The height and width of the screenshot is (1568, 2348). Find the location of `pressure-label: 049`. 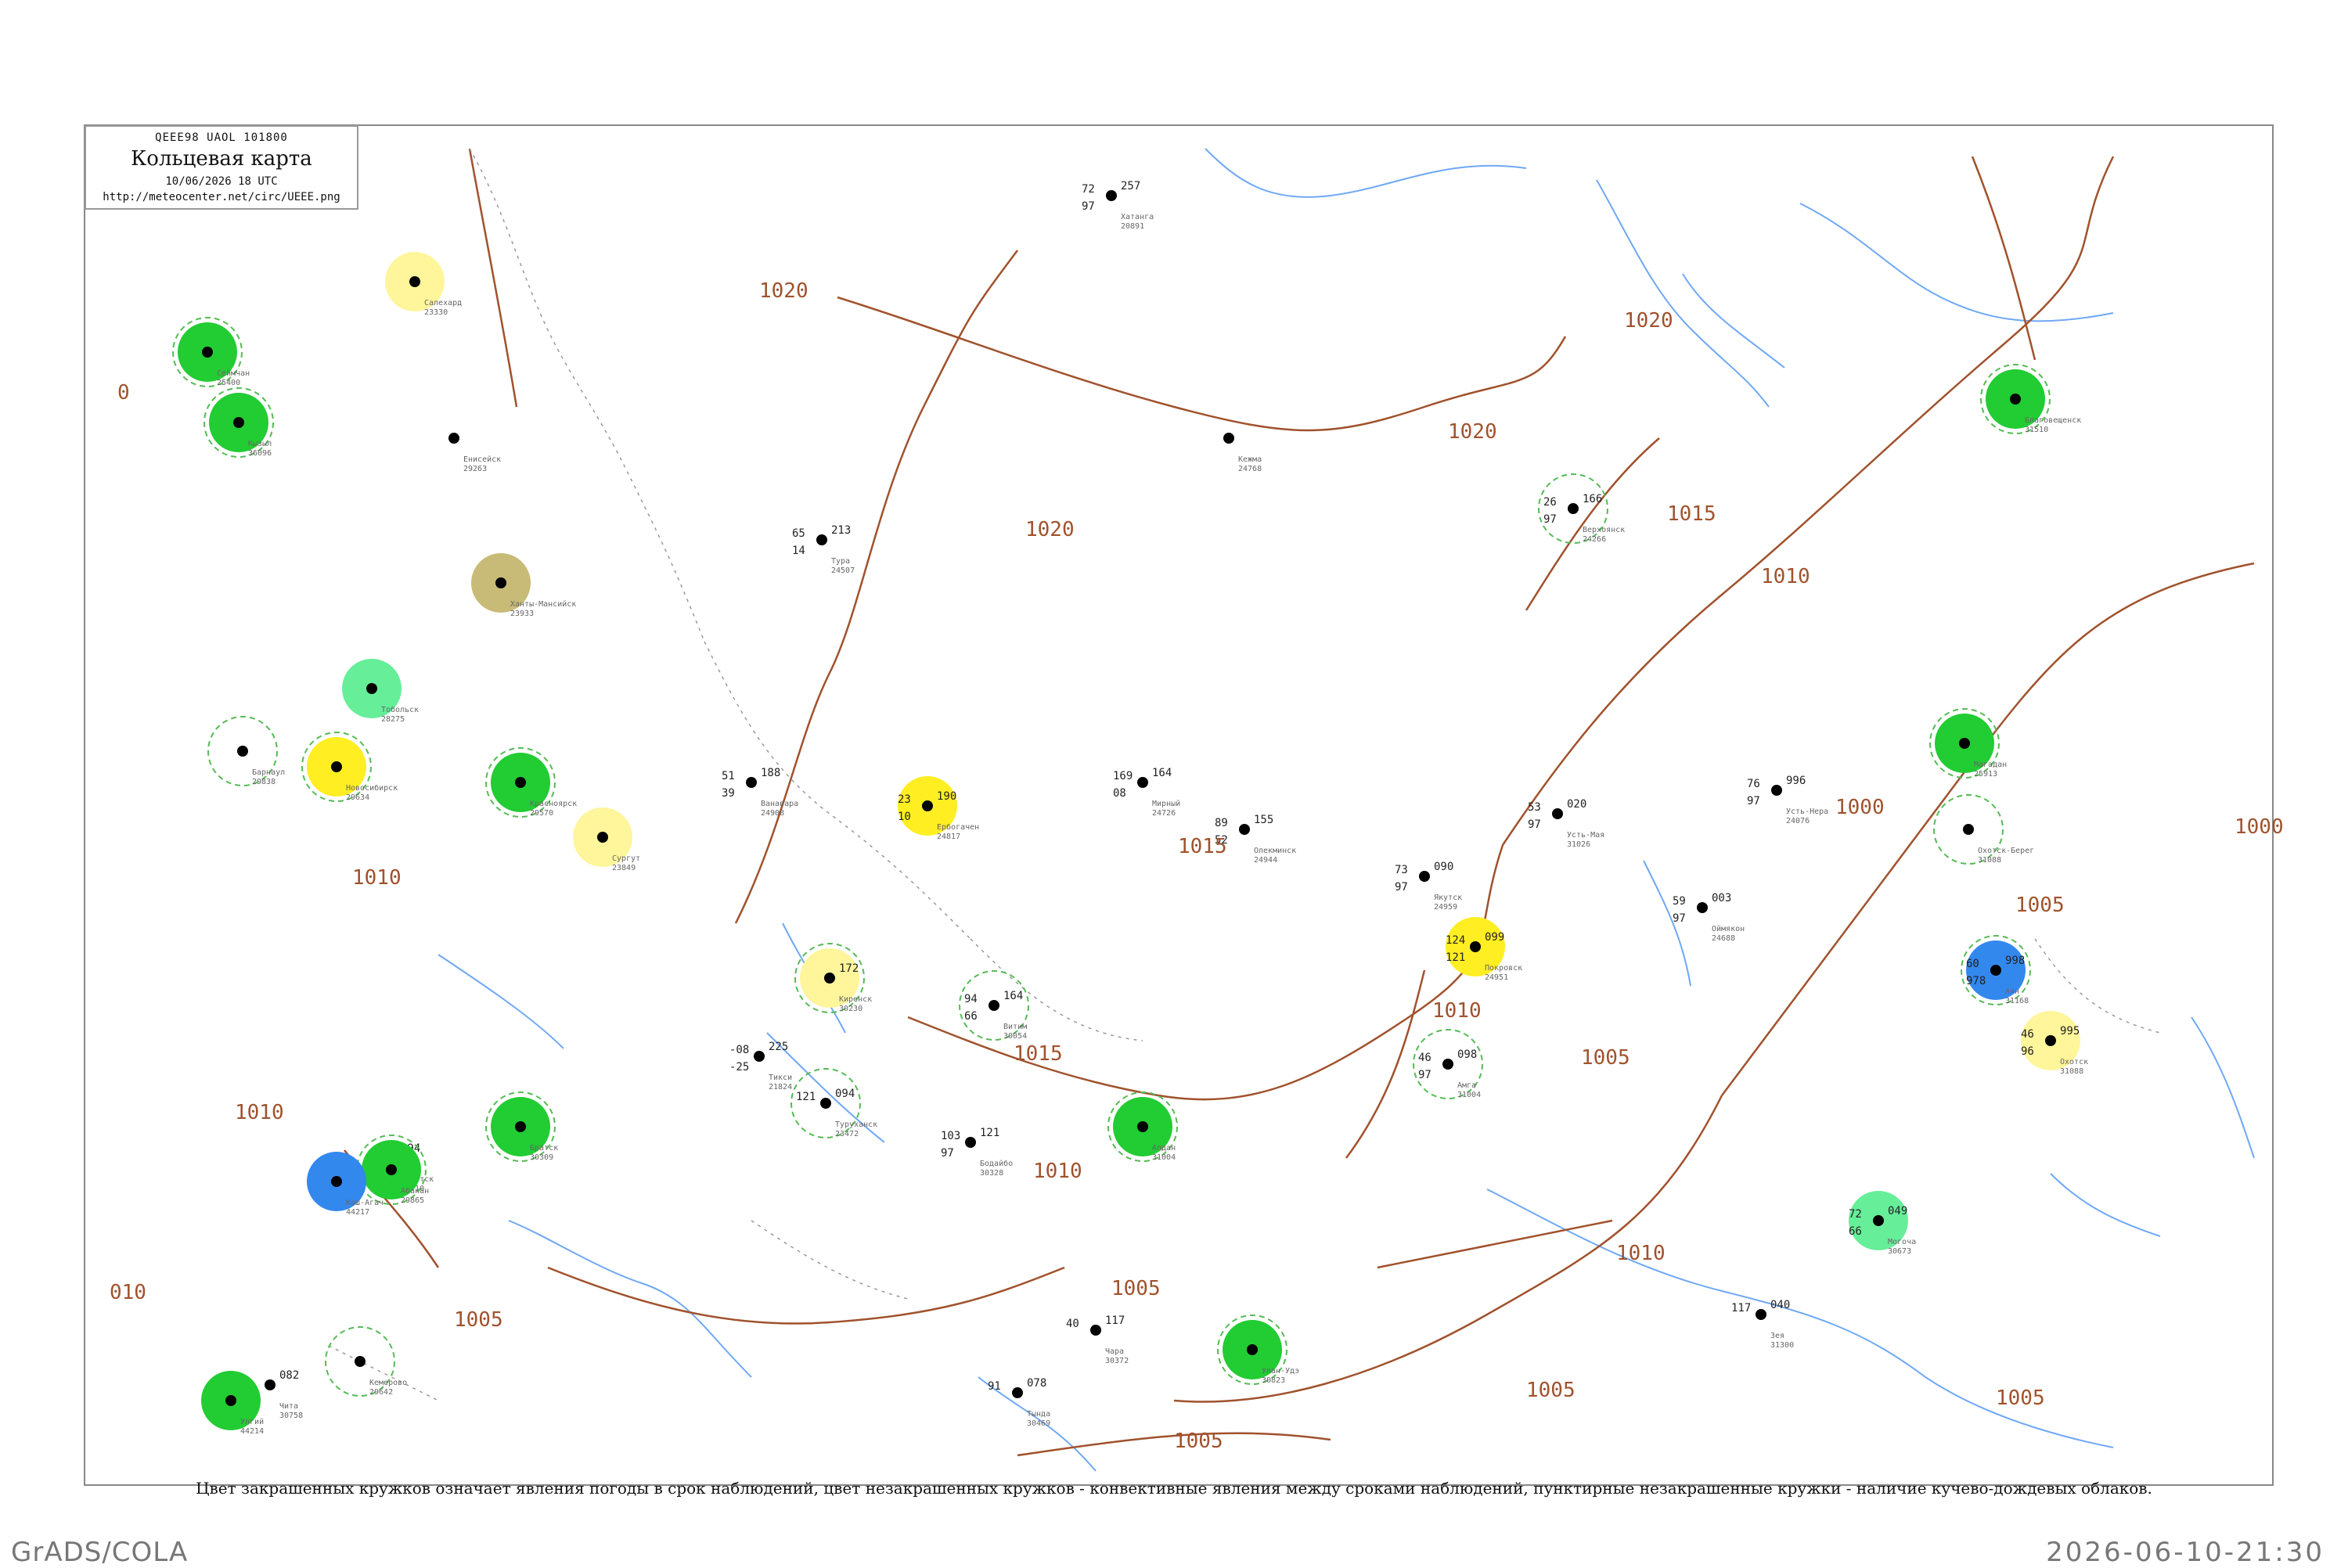

pressure-label: 049 is located at coordinates (1897, 1211).